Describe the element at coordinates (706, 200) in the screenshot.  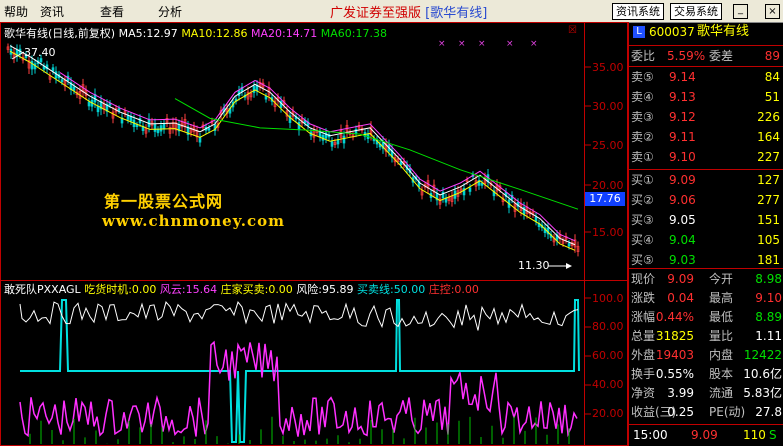
I see `buy-row: 买② 9.06 277` at that location.